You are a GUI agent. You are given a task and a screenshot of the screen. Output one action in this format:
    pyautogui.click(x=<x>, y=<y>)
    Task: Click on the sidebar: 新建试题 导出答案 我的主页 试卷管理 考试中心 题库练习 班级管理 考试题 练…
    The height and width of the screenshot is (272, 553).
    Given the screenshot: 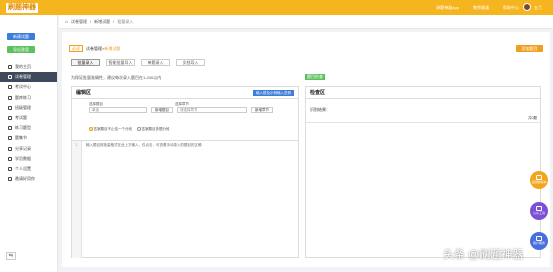 What is the action you would take?
    pyautogui.click(x=29, y=143)
    